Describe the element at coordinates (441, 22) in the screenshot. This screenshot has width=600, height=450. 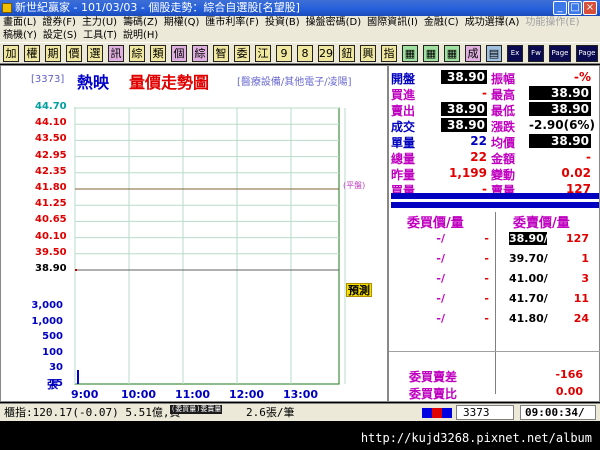
I see `menu-item: 金融(C)` at that location.